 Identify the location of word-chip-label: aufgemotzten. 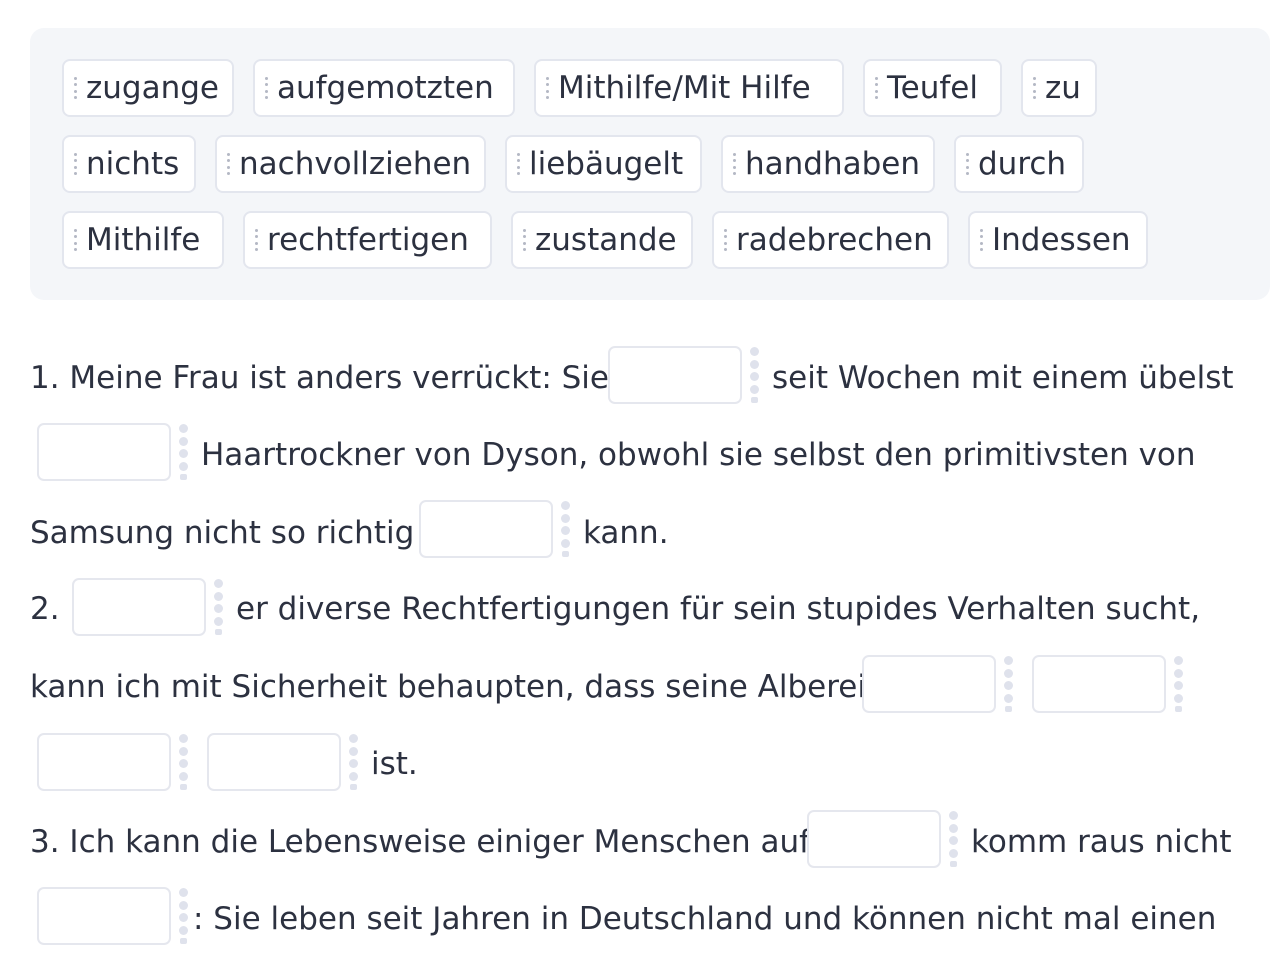
(385, 88).